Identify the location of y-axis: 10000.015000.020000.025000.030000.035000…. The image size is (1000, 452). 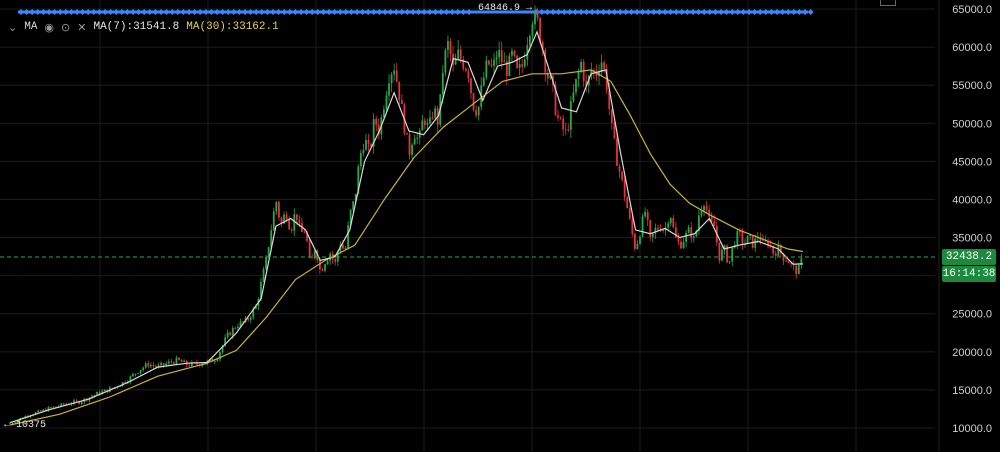
(965, 226).